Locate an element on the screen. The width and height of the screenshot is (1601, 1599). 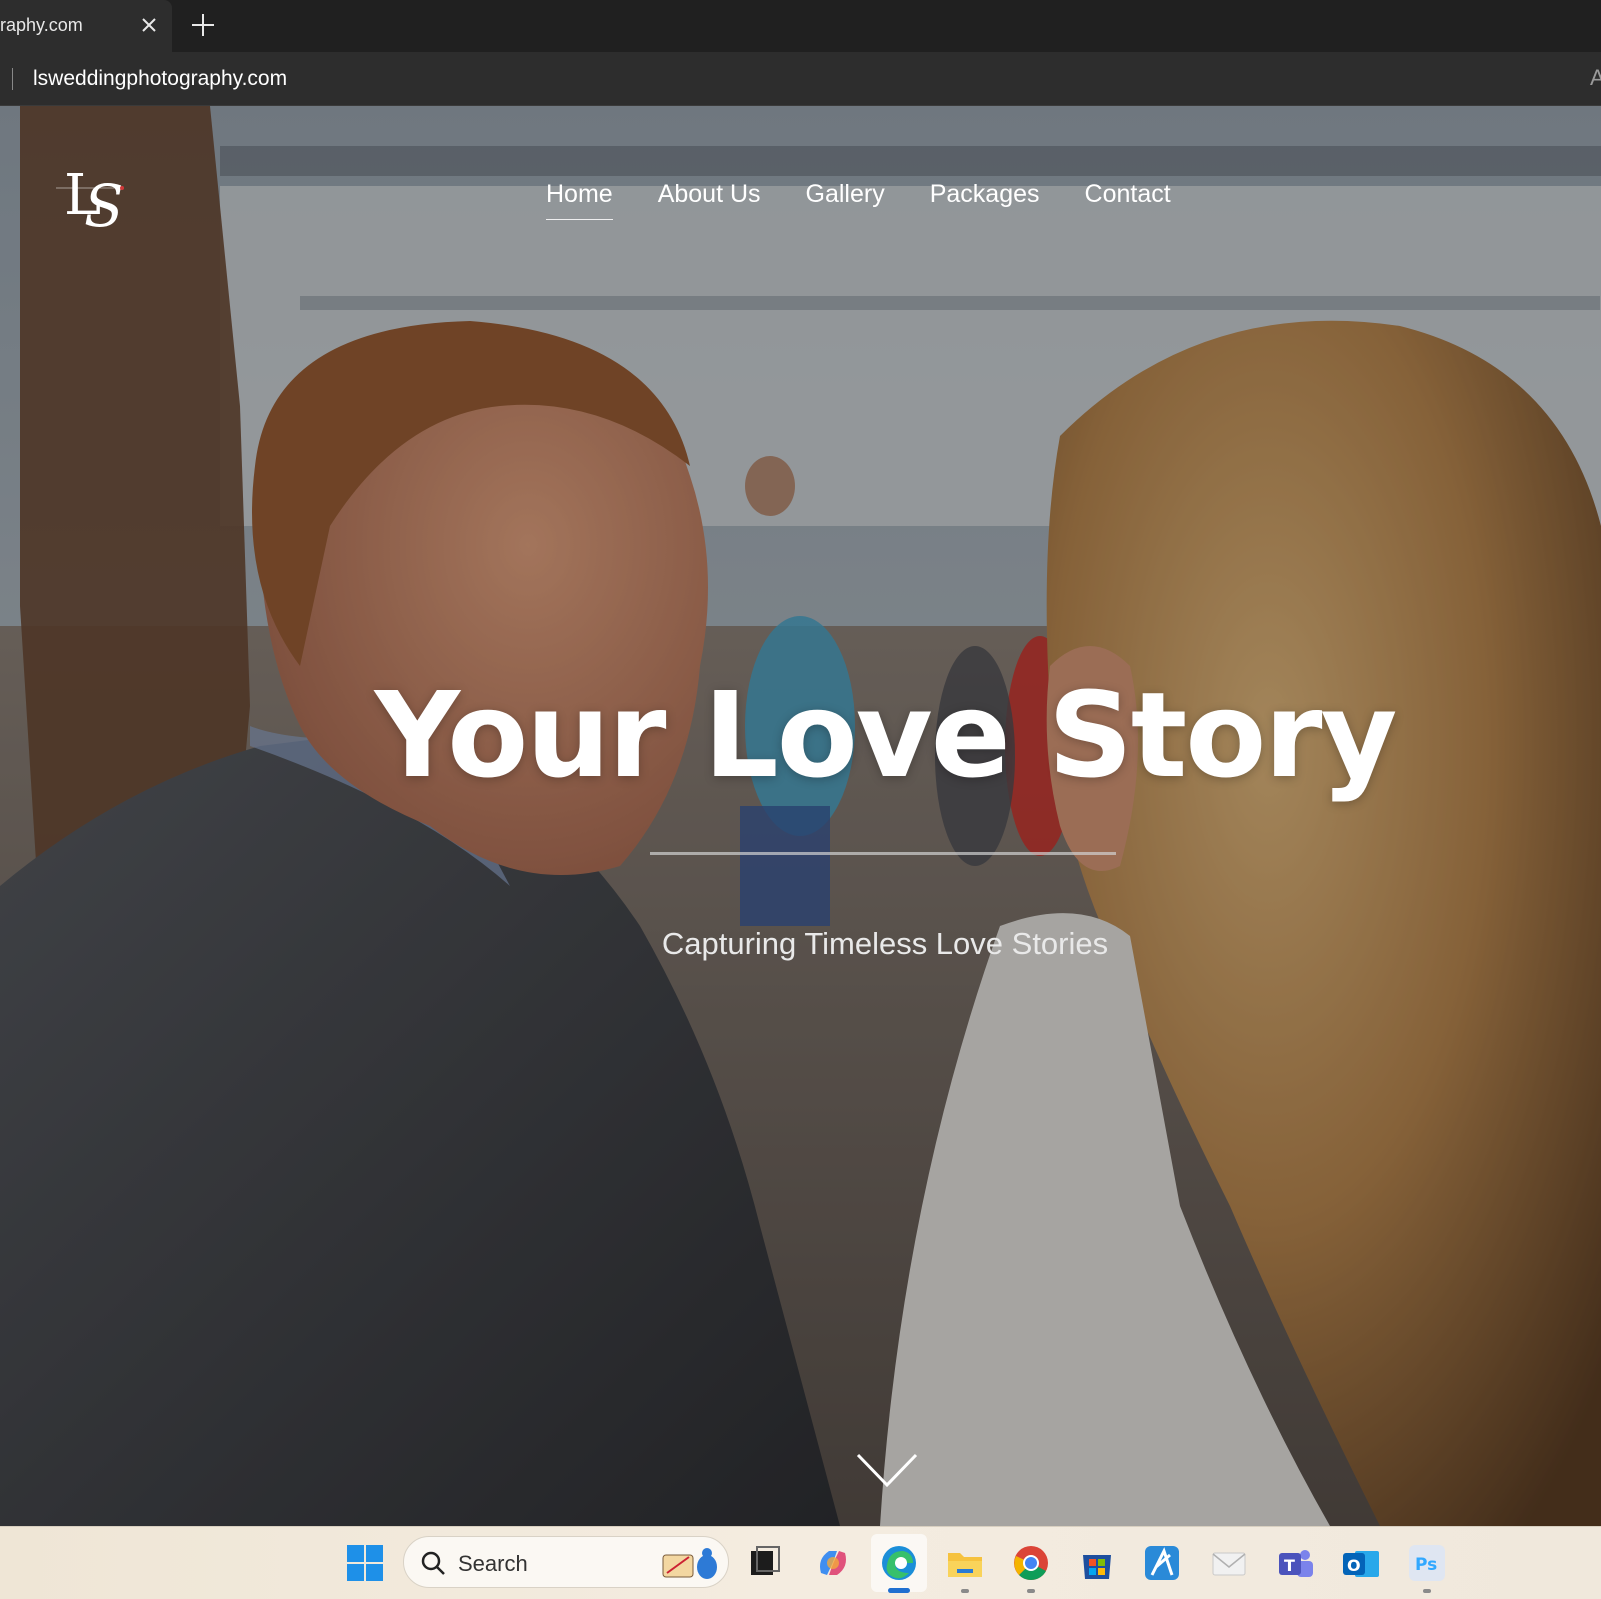
svg-text: O is located at coordinates (1354, 1565).